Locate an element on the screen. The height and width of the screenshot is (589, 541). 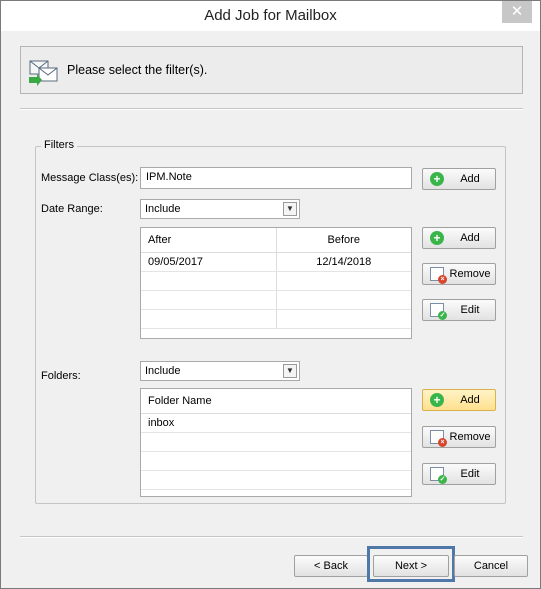
date-range-remove-button: × Remove is located at coordinates (459, 274).